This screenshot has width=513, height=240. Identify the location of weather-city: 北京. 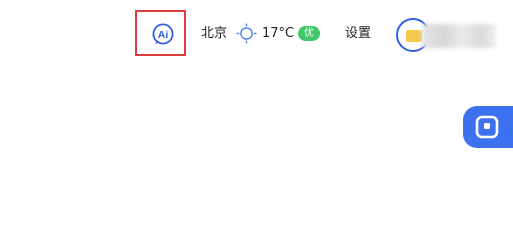
(214, 34).